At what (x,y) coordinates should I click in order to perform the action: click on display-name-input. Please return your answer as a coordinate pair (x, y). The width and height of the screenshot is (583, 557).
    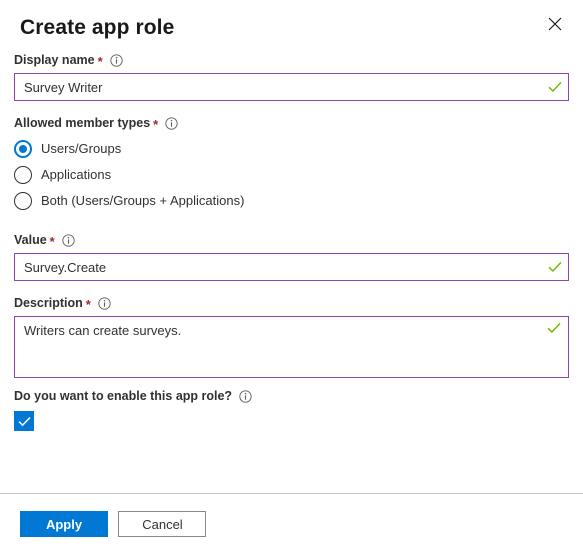
    Looking at the image, I should click on (278, 87).